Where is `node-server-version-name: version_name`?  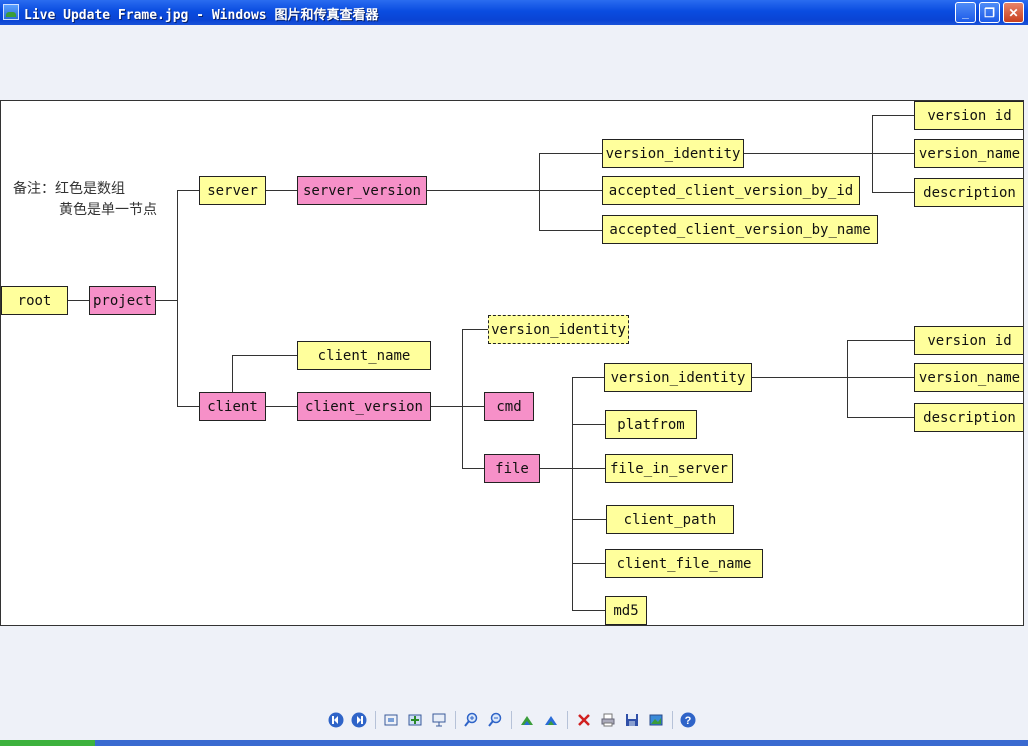
node-server-version-name: version_name is located at coordinates (968, 153).